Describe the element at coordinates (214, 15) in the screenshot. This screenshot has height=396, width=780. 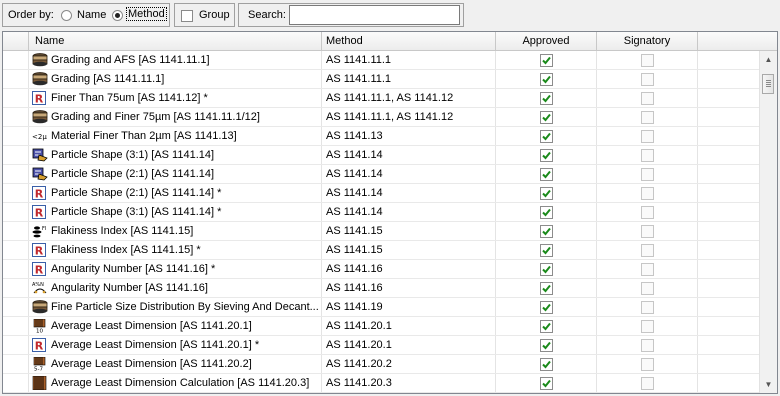
I see `group-checkbox-label: Group` at that location.